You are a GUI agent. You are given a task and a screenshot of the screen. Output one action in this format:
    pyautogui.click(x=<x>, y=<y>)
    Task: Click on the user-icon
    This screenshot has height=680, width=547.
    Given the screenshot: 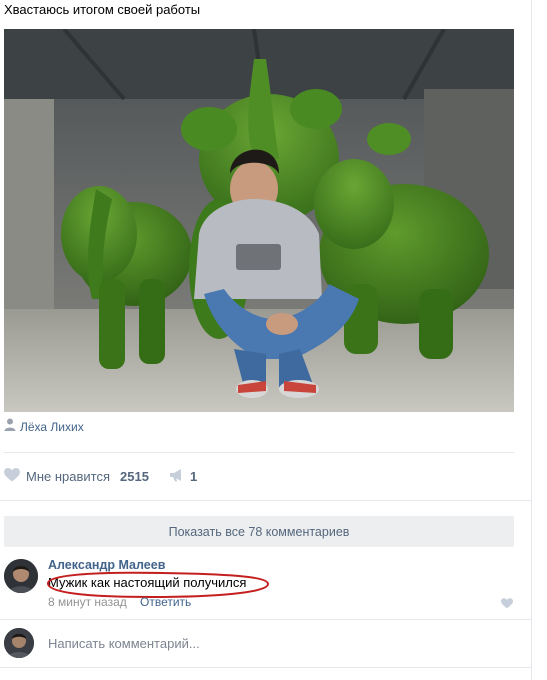 What is the action you would take?
    pyautogui.click(x=10, y=427)
    